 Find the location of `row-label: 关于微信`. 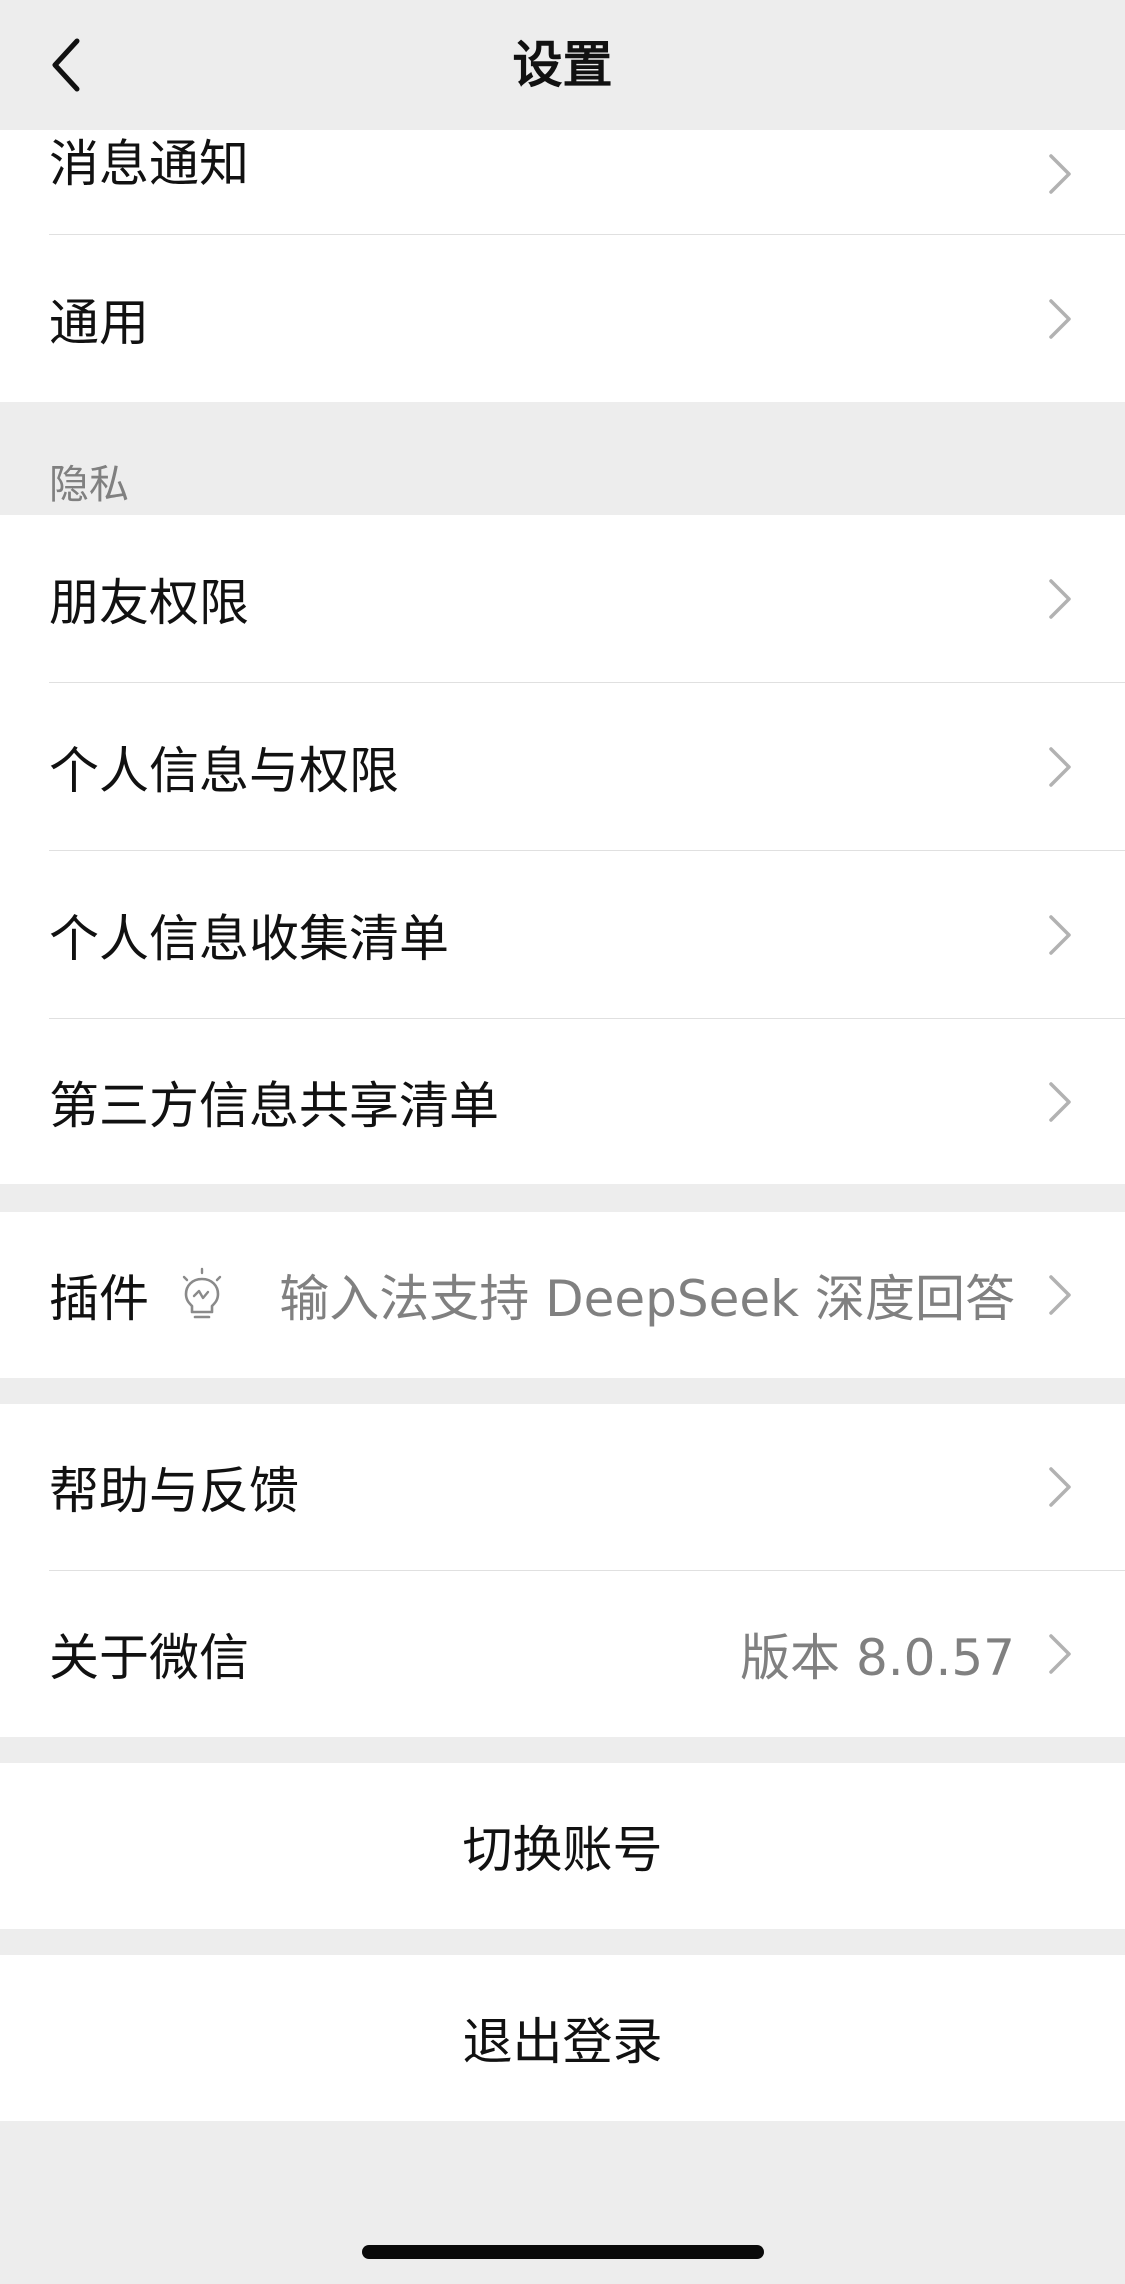

row-label: 关于微信 is located at coordinates (149, 1658).